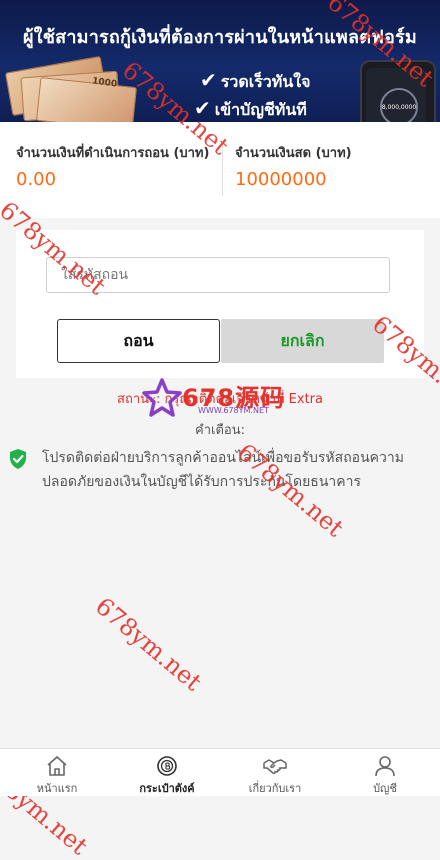 The height and width of the screenshot is (860, 440). Describe the element at coordinates (302, 341) in the screenshot. I see `cancel-button: ยกเลิก` at that location.